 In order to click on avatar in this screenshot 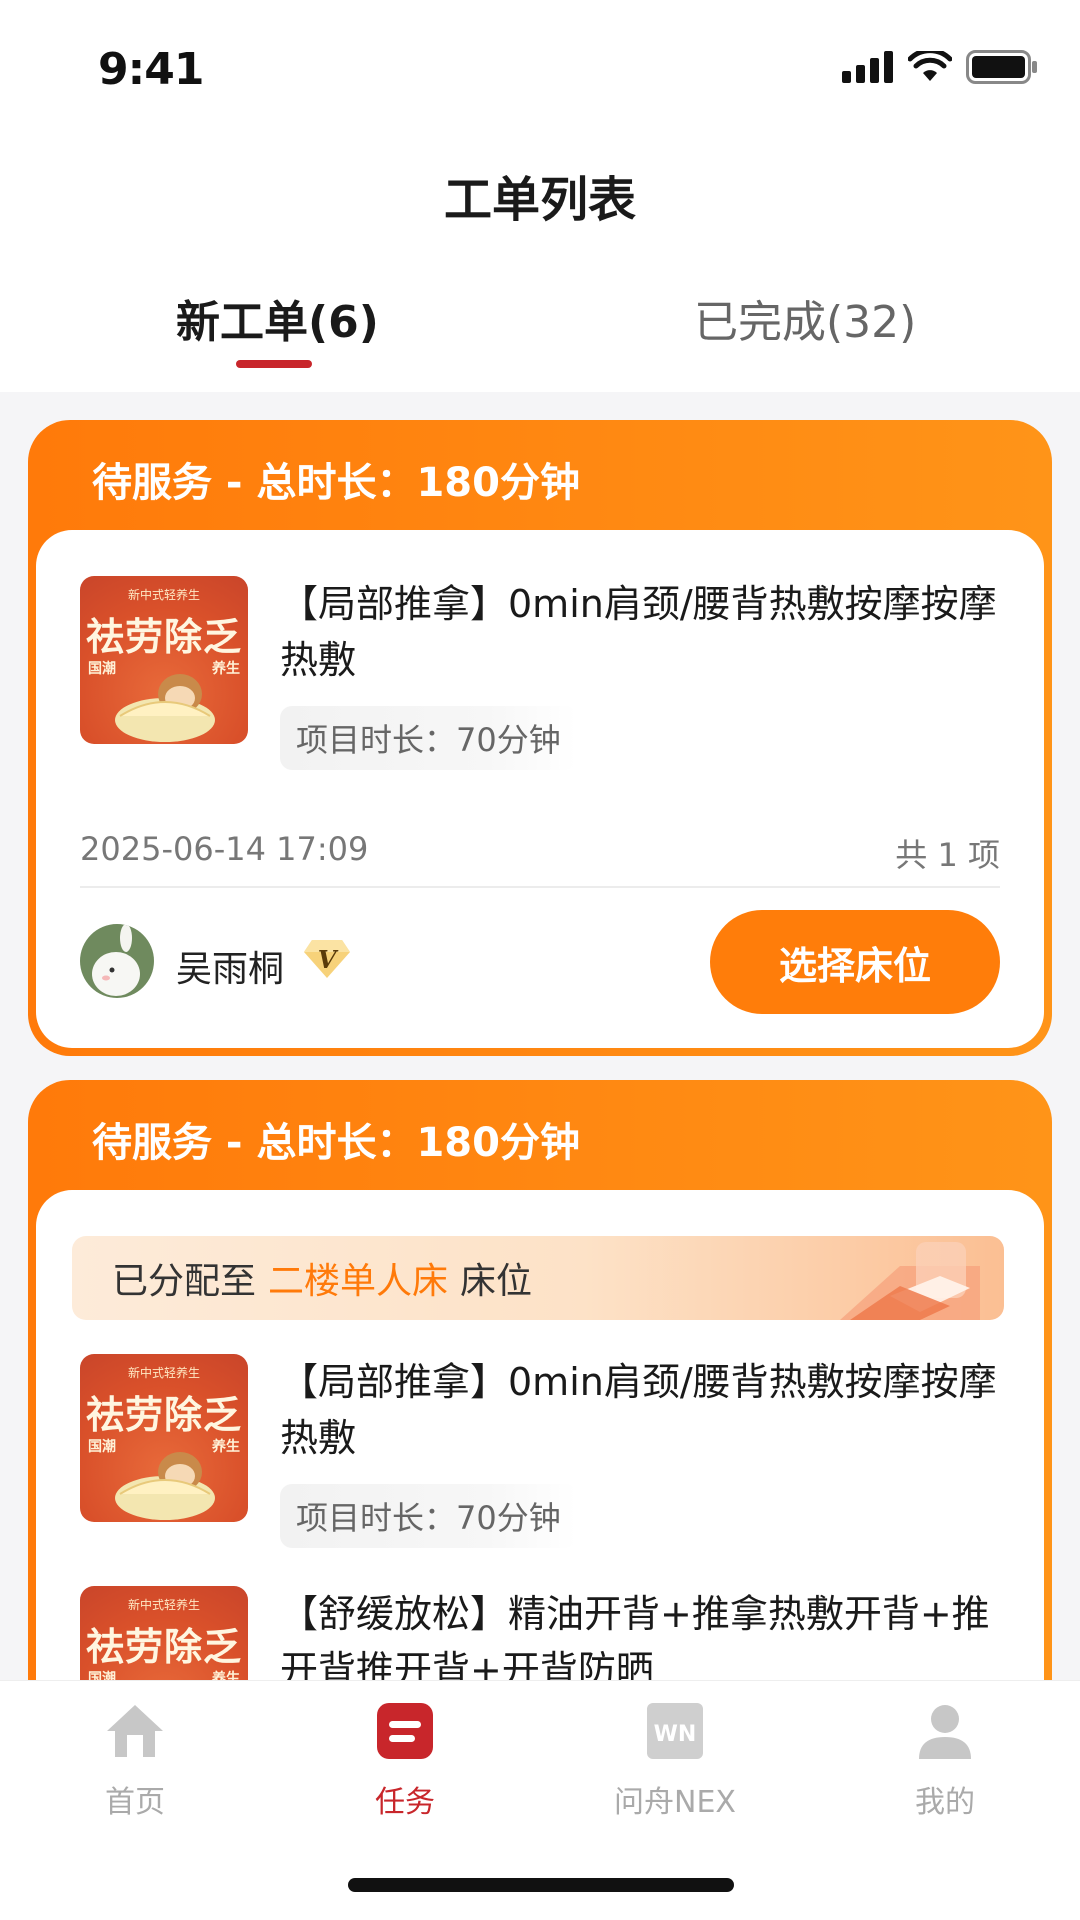, I will do `click(117, 961)`.